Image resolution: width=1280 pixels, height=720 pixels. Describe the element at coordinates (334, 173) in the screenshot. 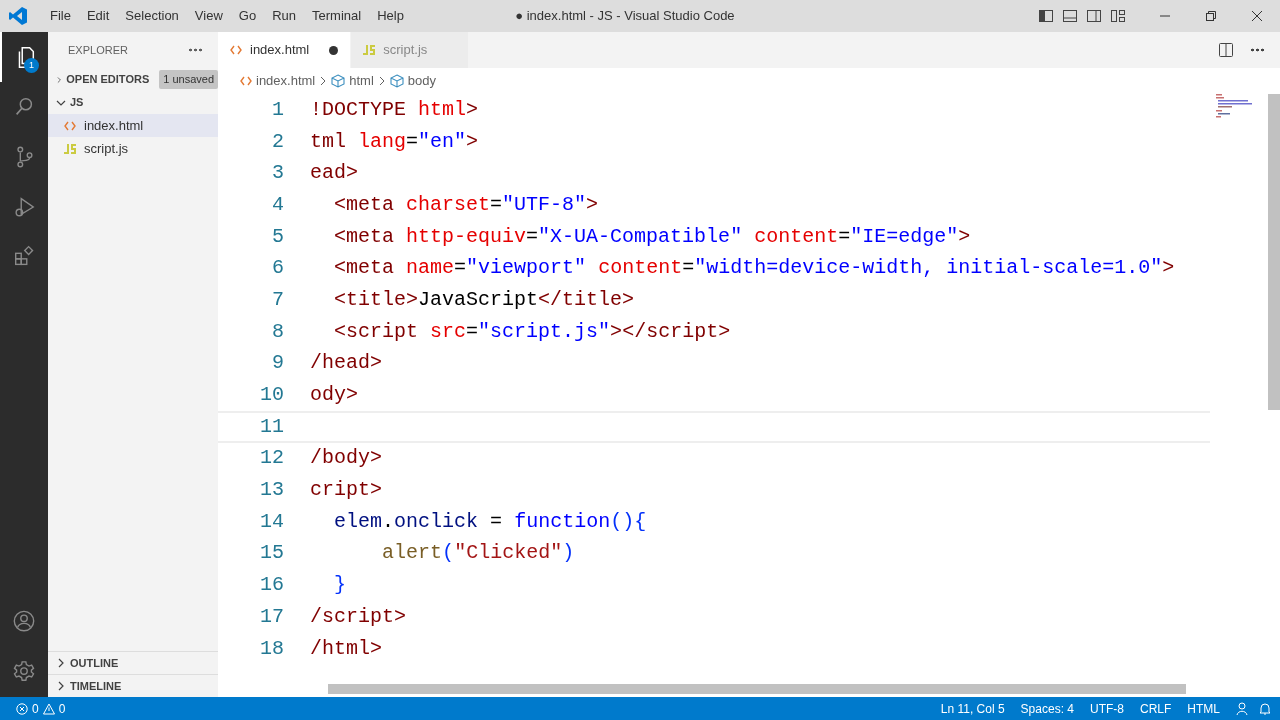

I see `code-line: ead>` at that location.